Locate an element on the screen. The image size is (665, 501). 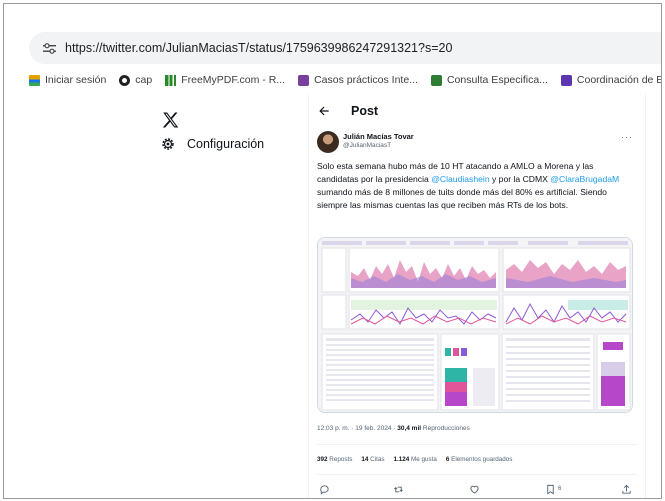
quotes-label: Citas is located at coordinates (376, 459).